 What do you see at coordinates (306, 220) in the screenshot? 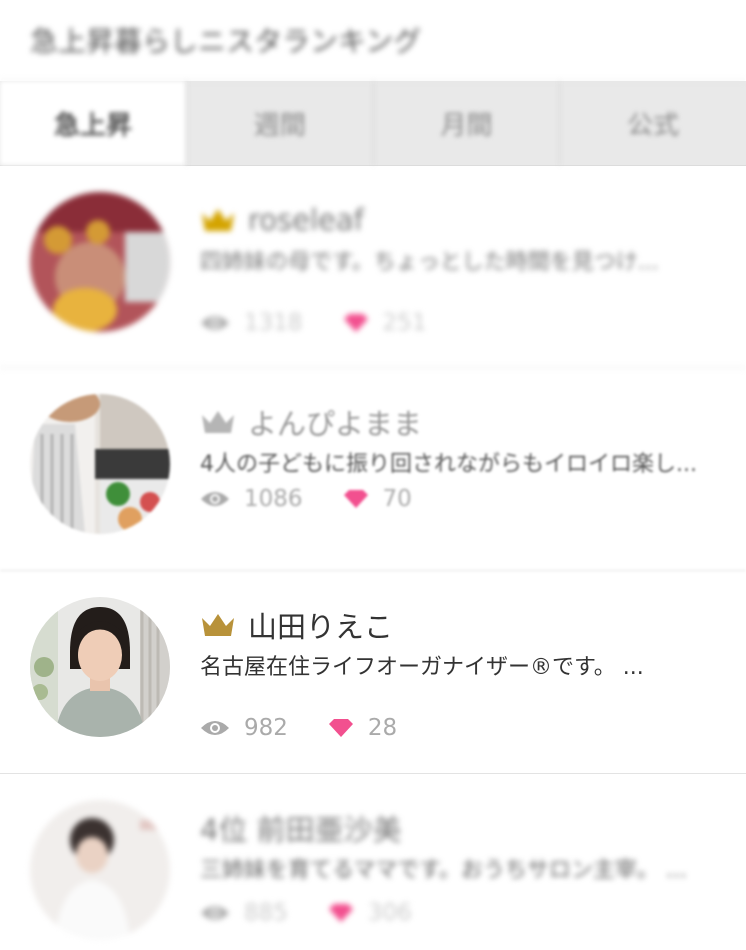
I see `user-name: roseleaf` at bounding box center [306, 220].